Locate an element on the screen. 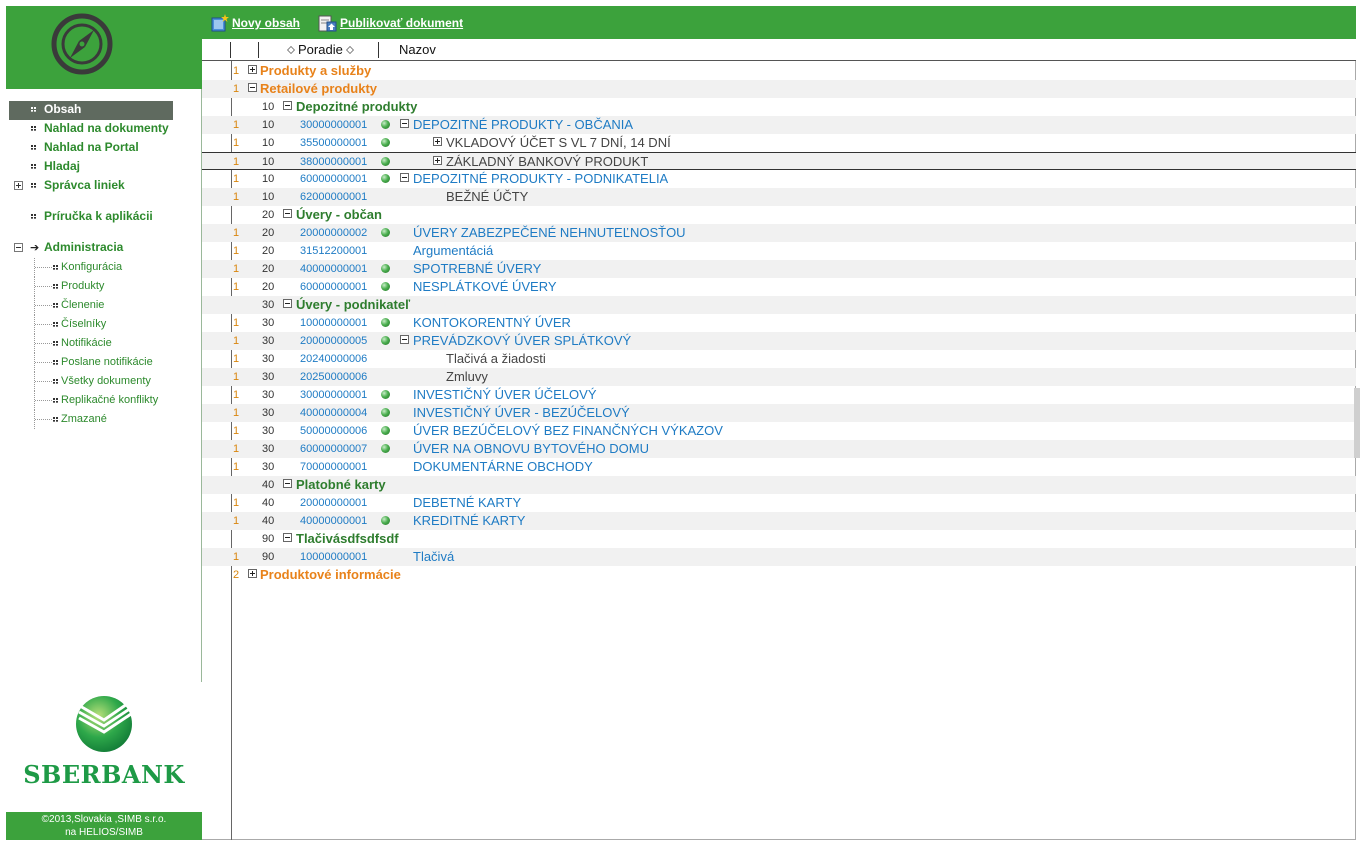 The image size is (1361, 843). admin-subitem: Číselníky is located at coordinates (104, 324).